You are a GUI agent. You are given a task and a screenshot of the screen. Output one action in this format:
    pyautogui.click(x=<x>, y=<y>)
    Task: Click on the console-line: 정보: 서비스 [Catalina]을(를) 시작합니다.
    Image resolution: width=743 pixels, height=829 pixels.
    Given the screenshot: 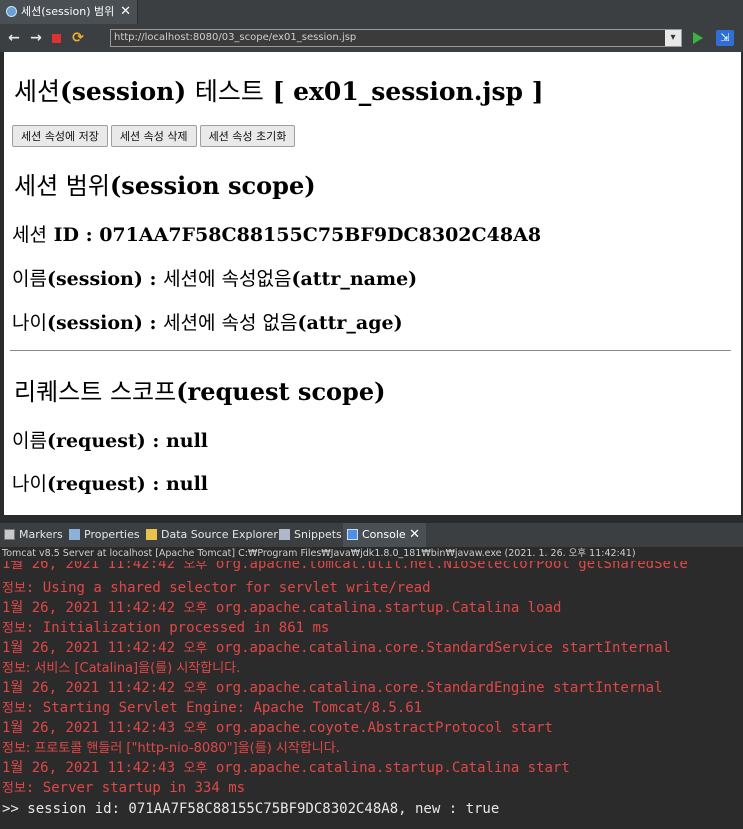 What is the action you would take?
    pyautogui.click(x=121, y=668)
    